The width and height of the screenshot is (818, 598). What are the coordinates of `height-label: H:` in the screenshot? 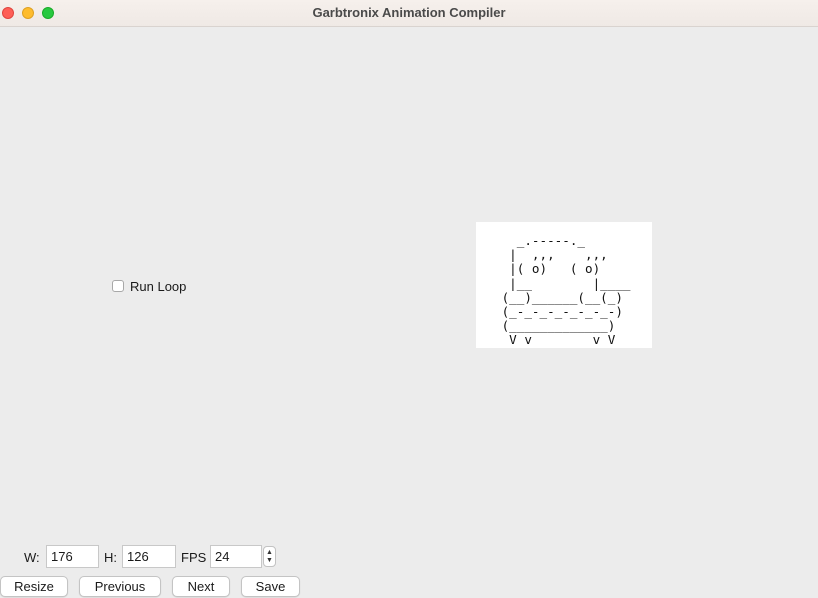 It's located at (110, 557).